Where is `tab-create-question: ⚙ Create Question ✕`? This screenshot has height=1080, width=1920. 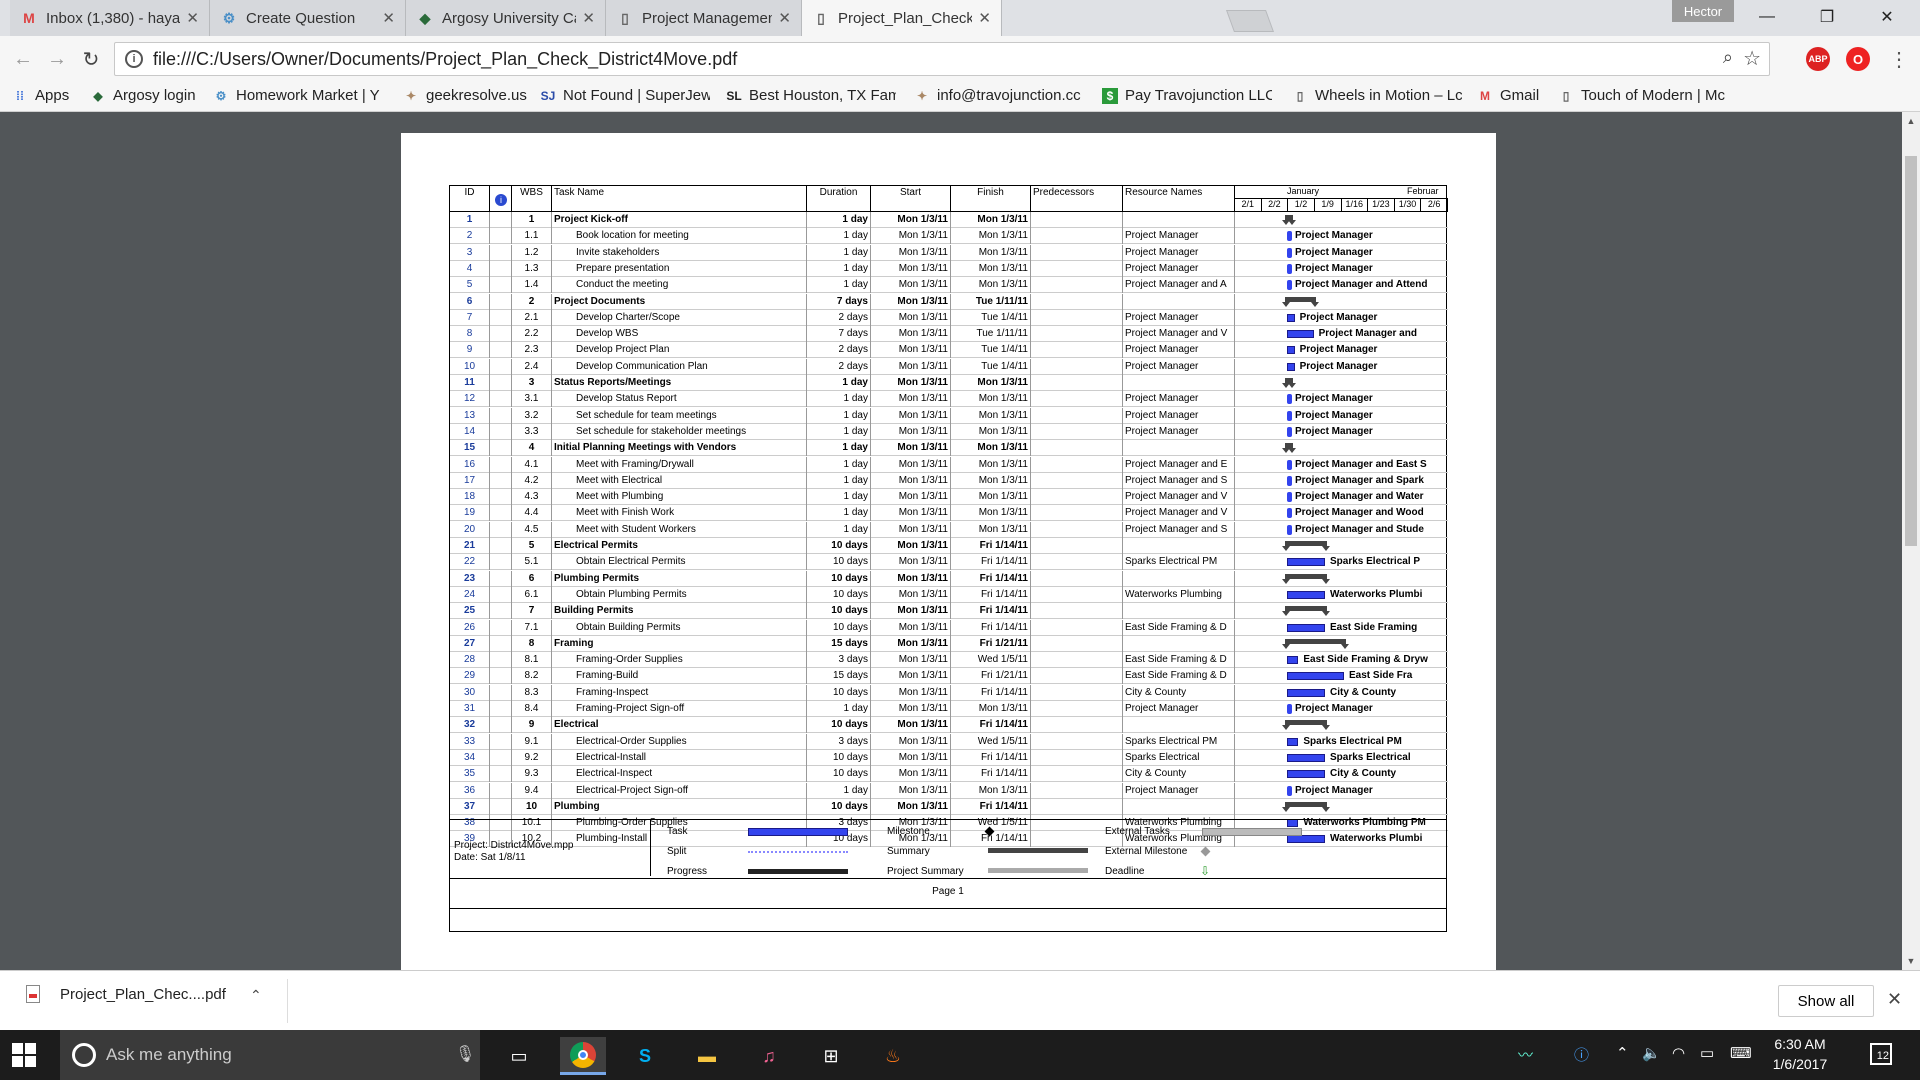 tab-create-question: ⚙ Create Question ✕ is located at coordinates (308, 18).